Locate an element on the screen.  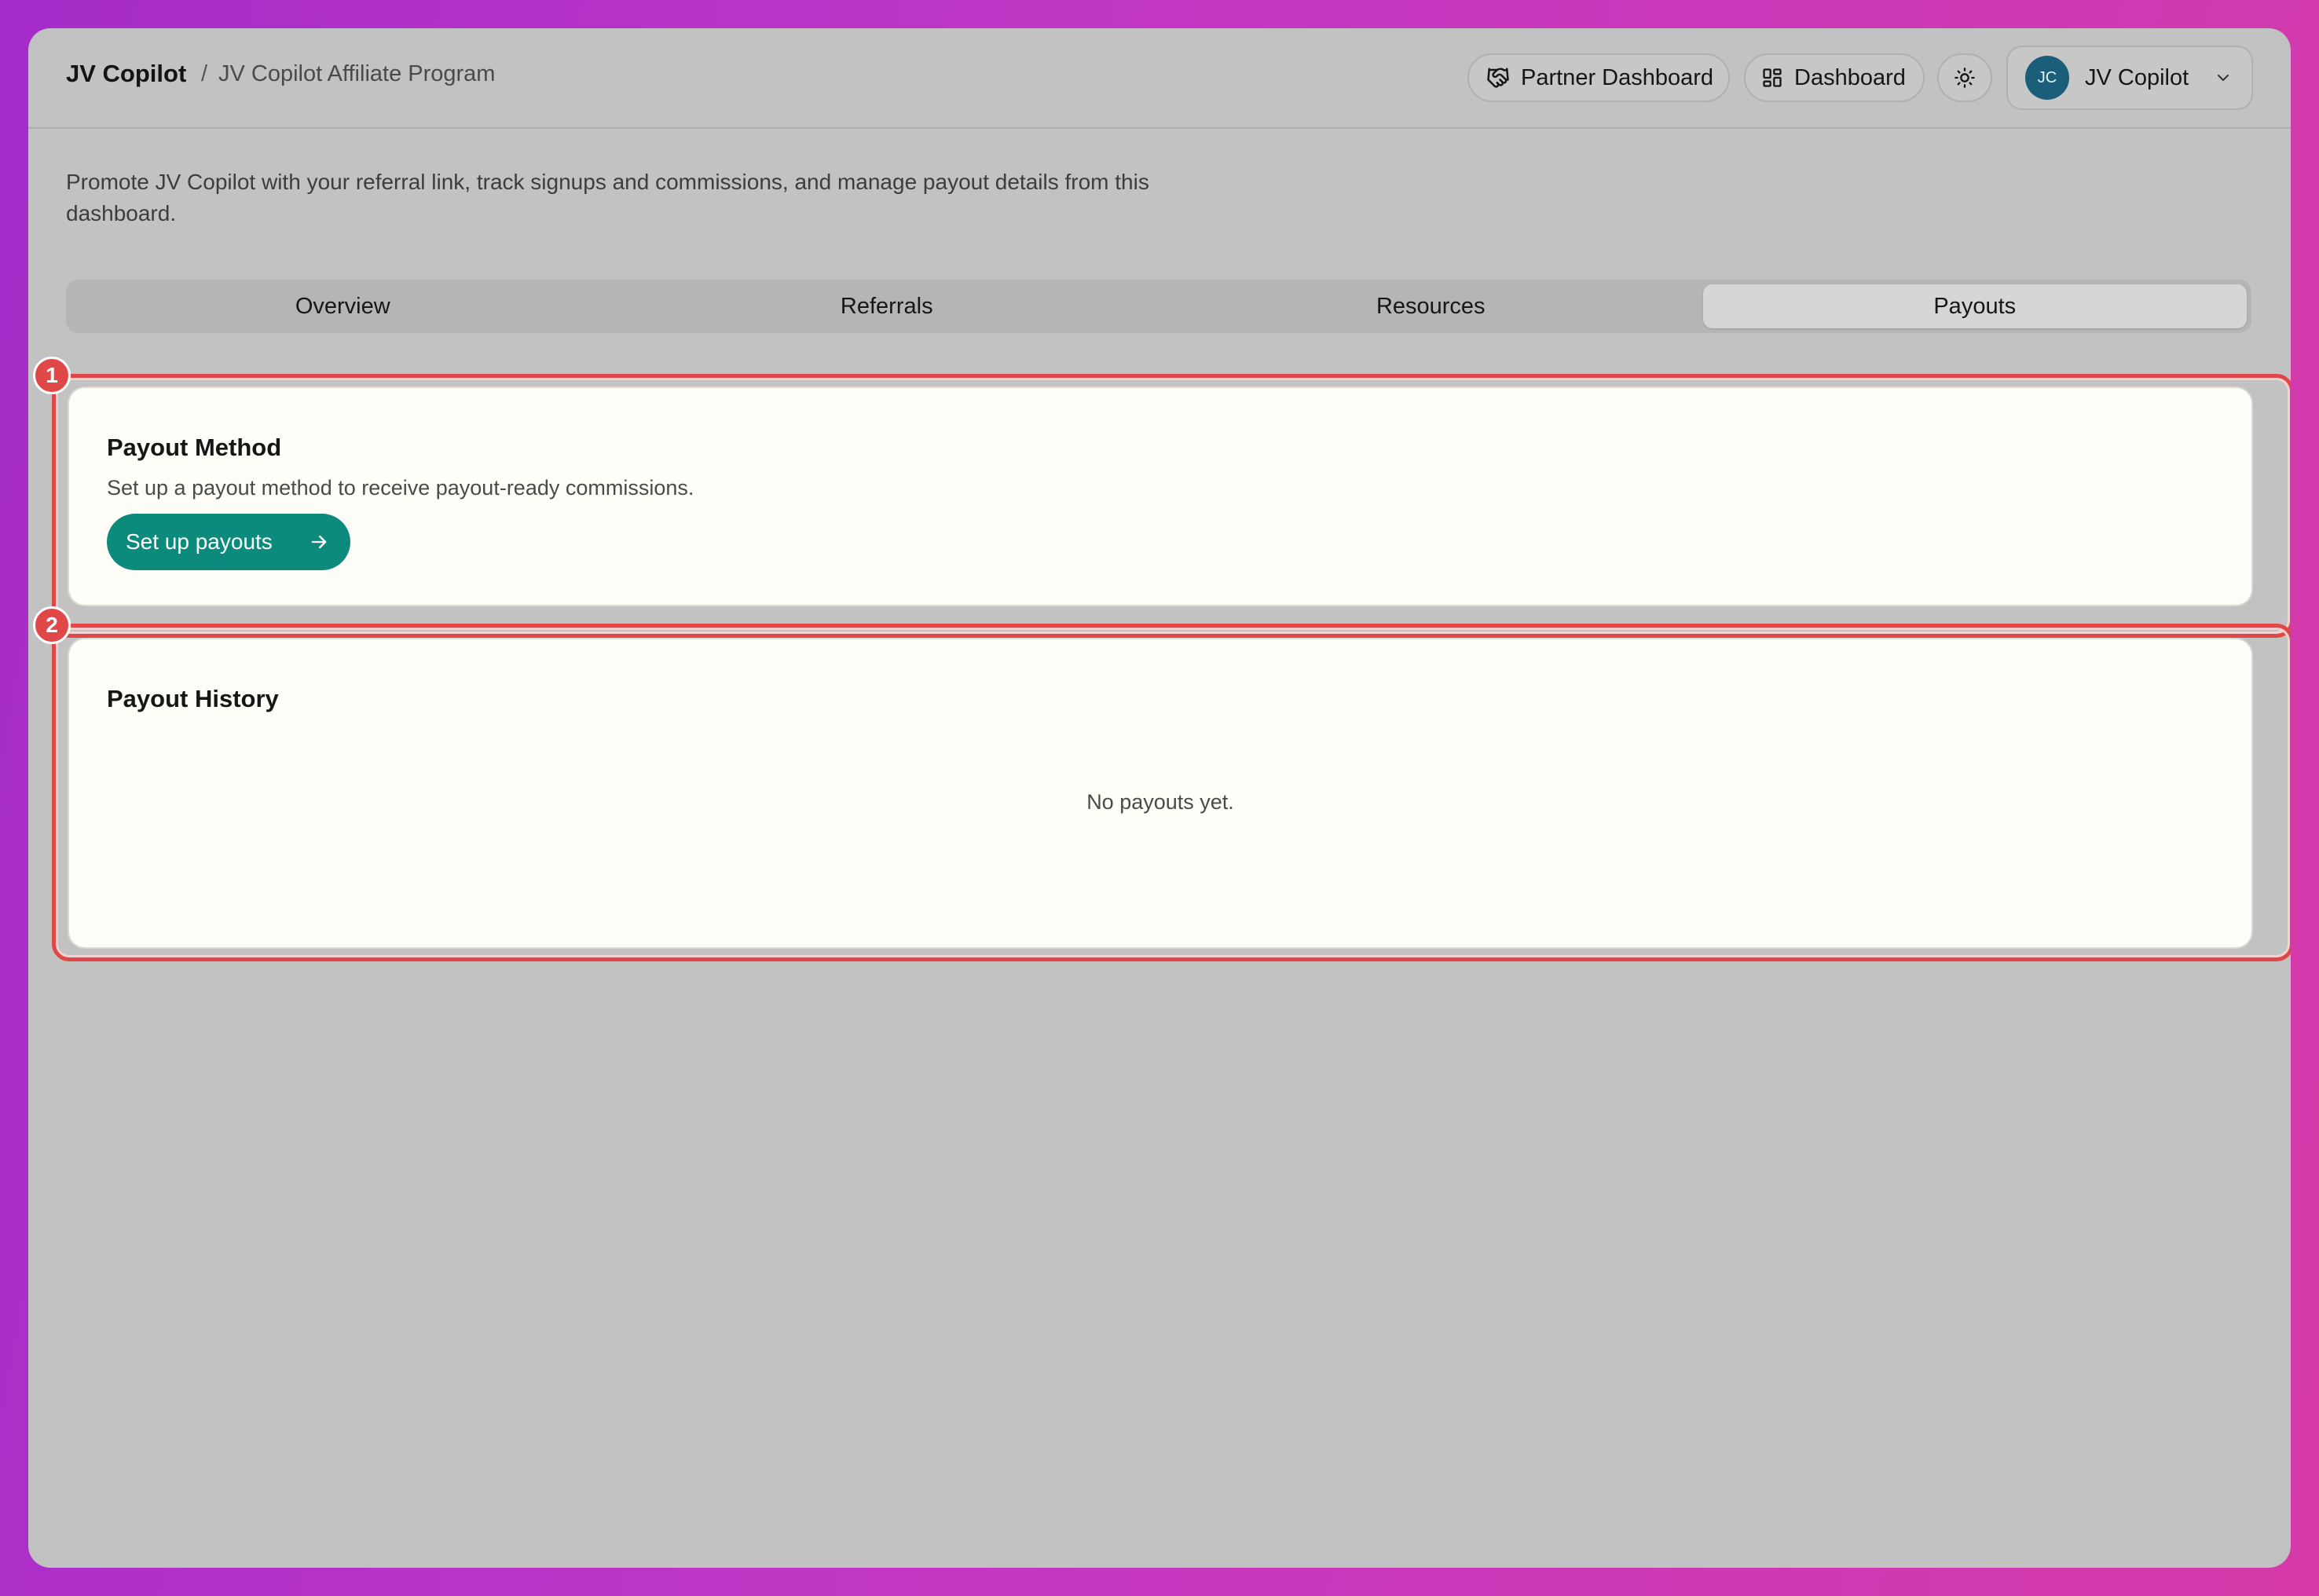
breadcrumb: JV Copilot Affiliate Program is located at coordinates (356, 74).